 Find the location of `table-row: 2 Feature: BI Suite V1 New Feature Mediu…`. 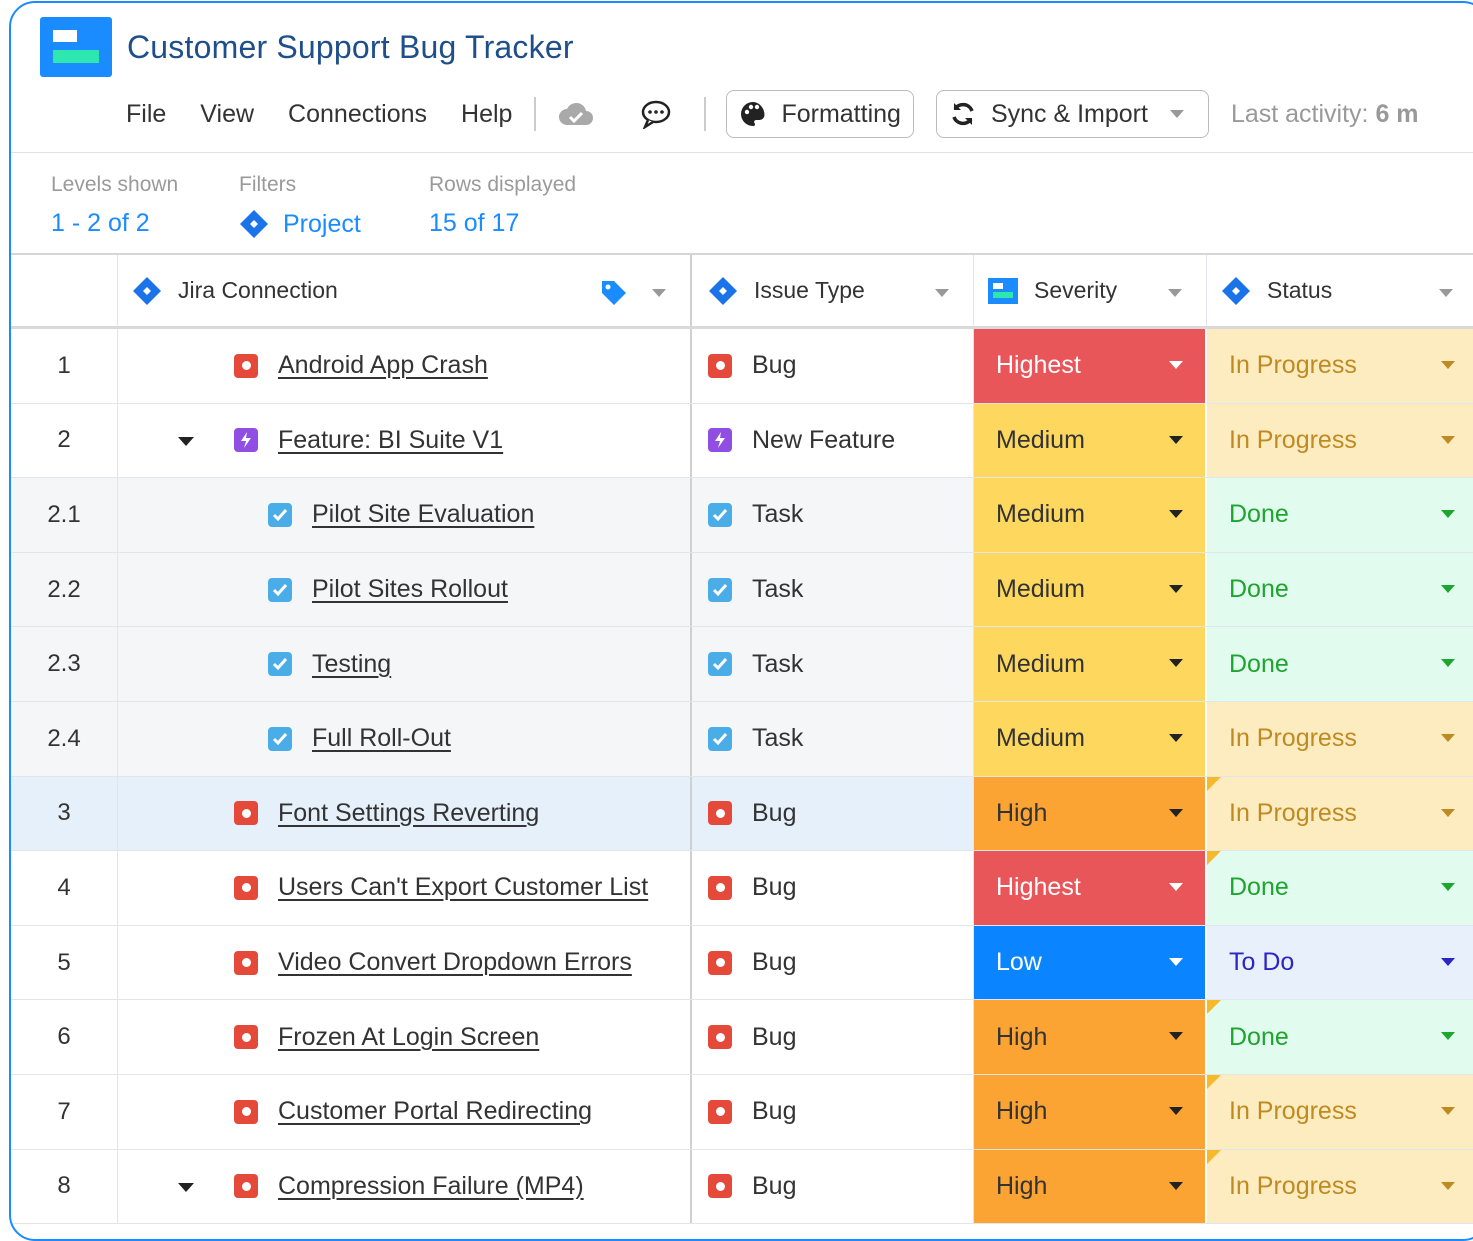

table-row: 2 Feature: BI Suite V1 New Feature Mediu… is located at coordinates (742, 441).